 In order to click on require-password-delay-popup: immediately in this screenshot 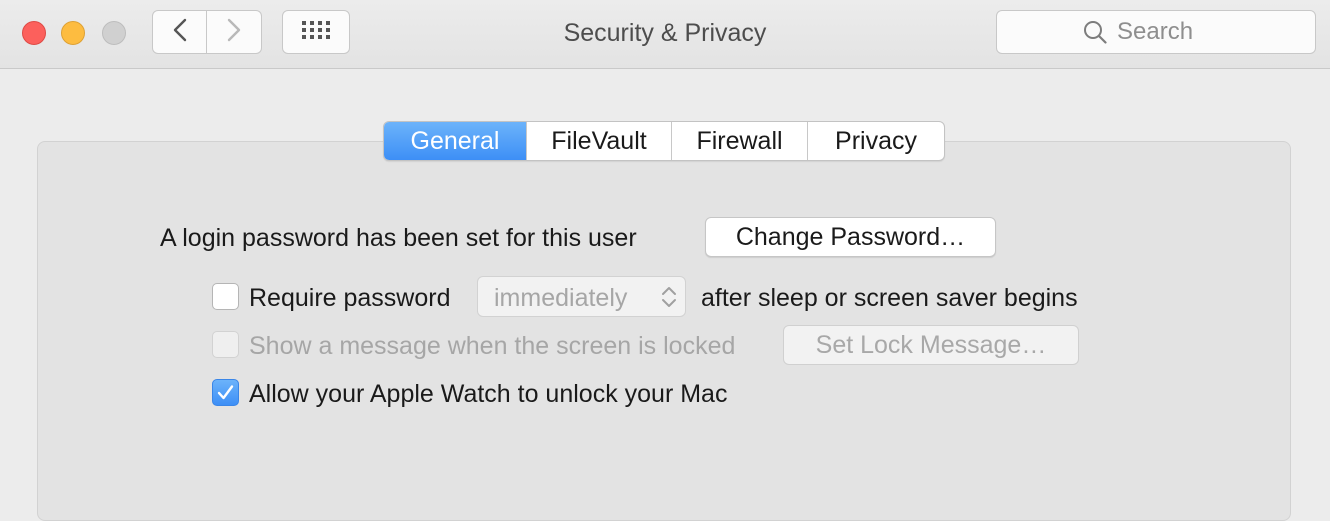, I will do `click(581, 296)`.